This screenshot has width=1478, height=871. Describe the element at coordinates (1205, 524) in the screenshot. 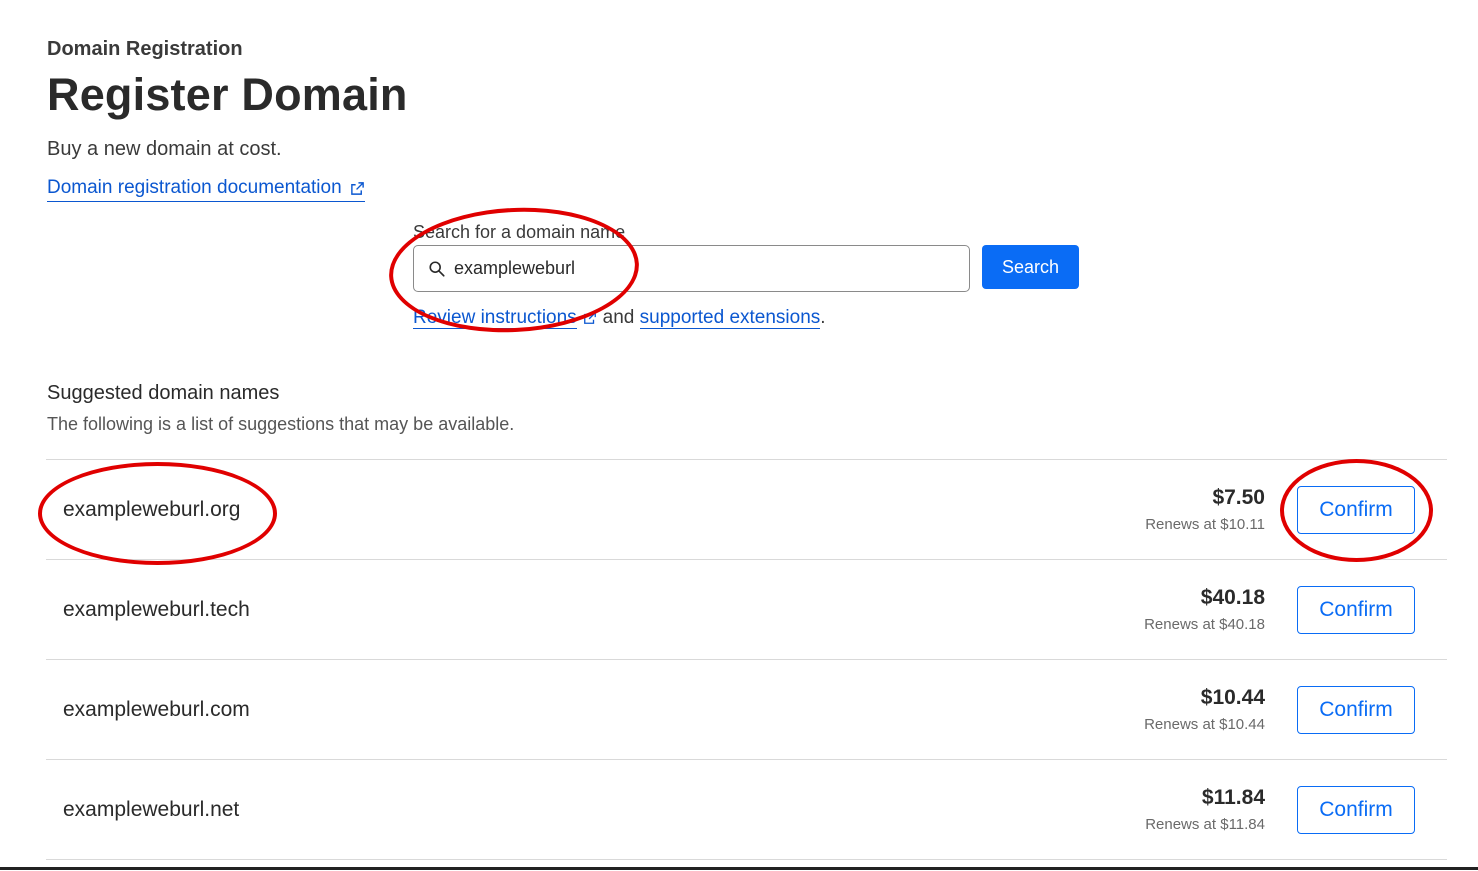

I see `renewal-price: Renews at $10.11` at that location.